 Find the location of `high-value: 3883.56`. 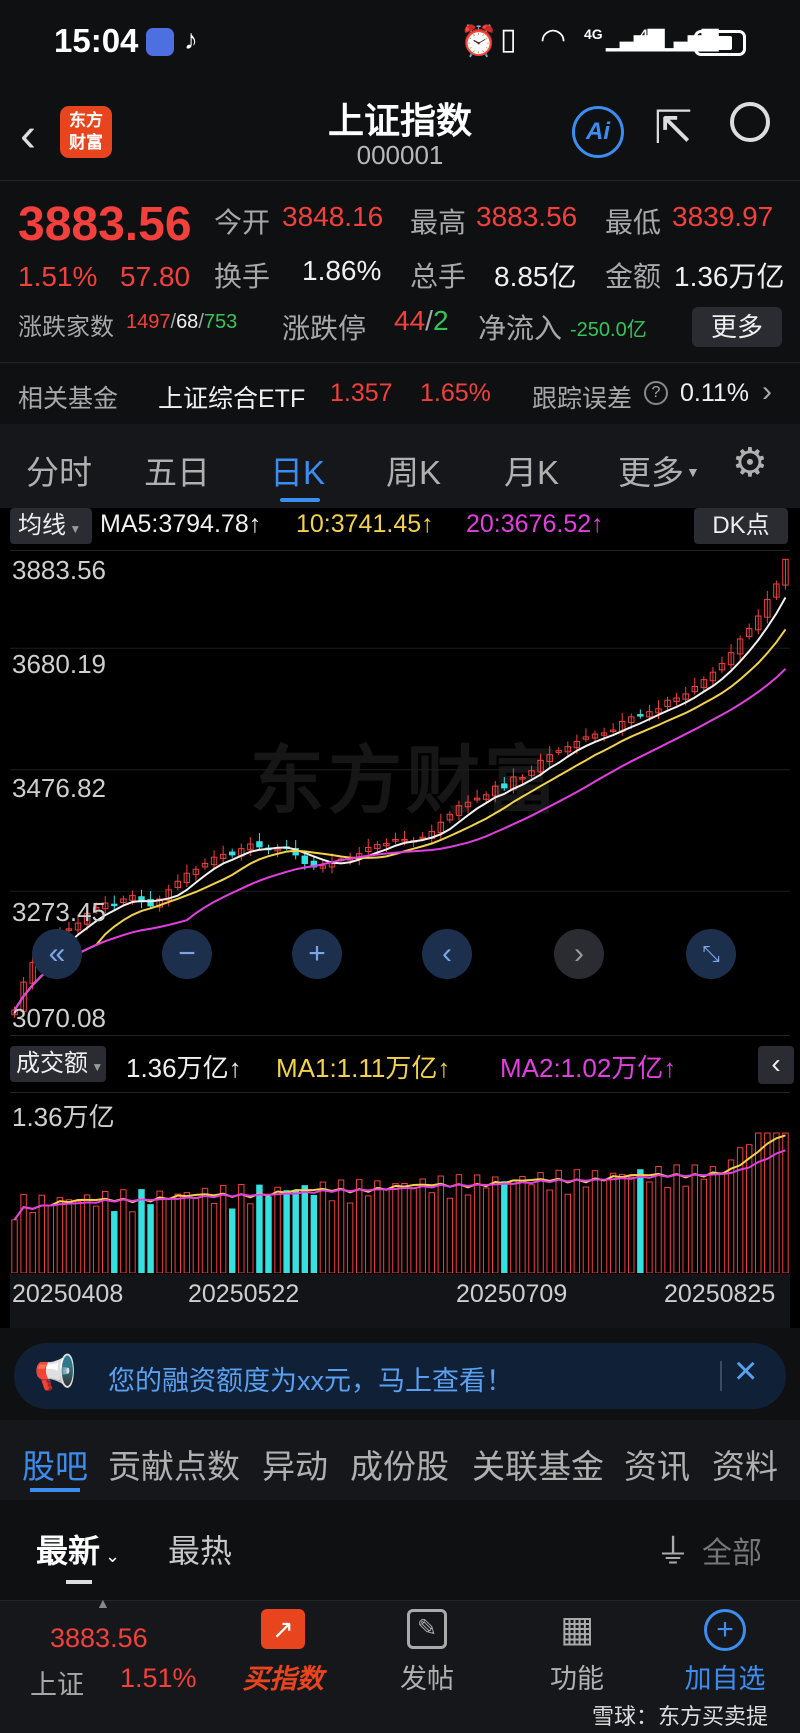

high-value: 3883.56 is located at coordinates (527, 216).